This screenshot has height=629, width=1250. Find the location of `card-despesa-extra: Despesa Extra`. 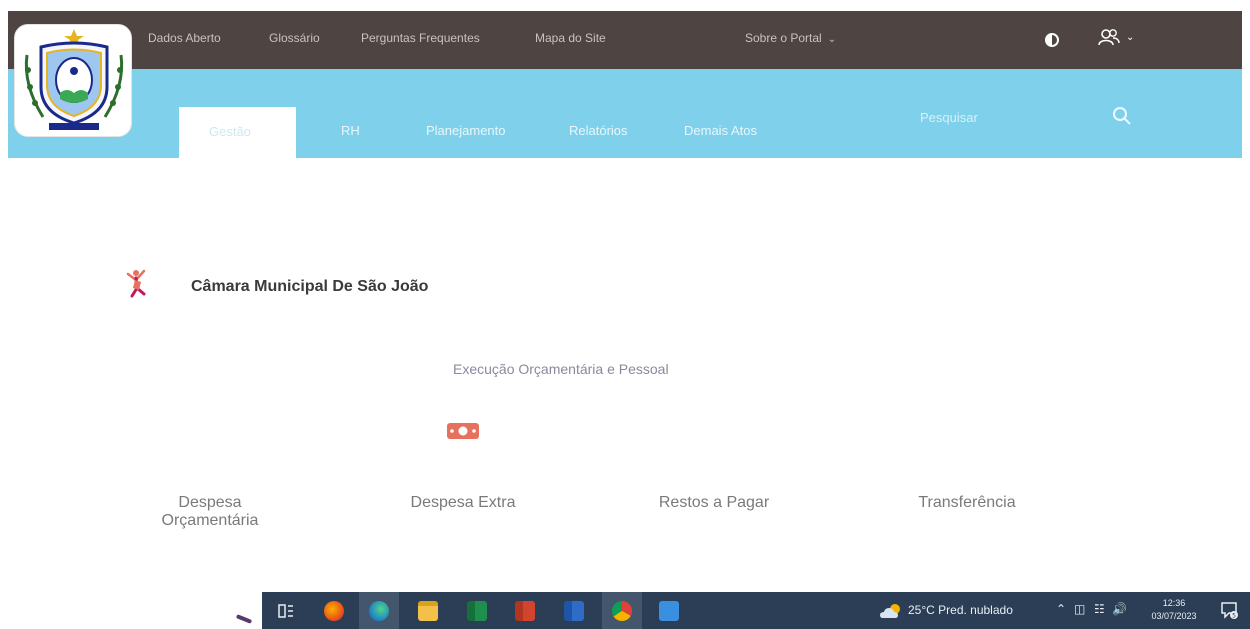

card-despesa-extra: Despesa Extra is located at coordinates (463, 503).